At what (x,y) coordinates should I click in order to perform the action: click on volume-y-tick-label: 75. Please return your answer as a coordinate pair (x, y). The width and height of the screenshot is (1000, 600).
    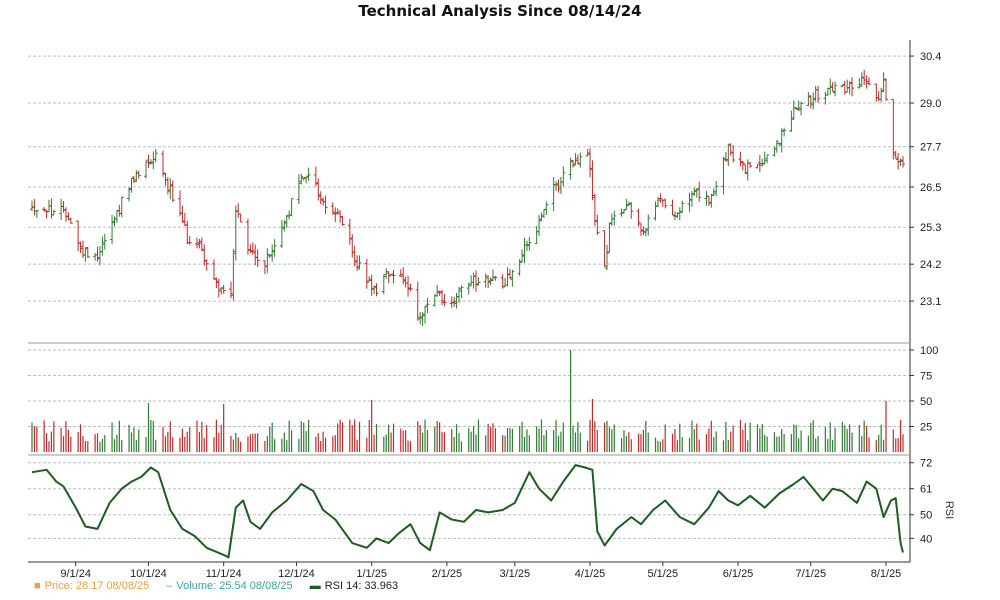
    Looking at the image, I should click on (926, 377).